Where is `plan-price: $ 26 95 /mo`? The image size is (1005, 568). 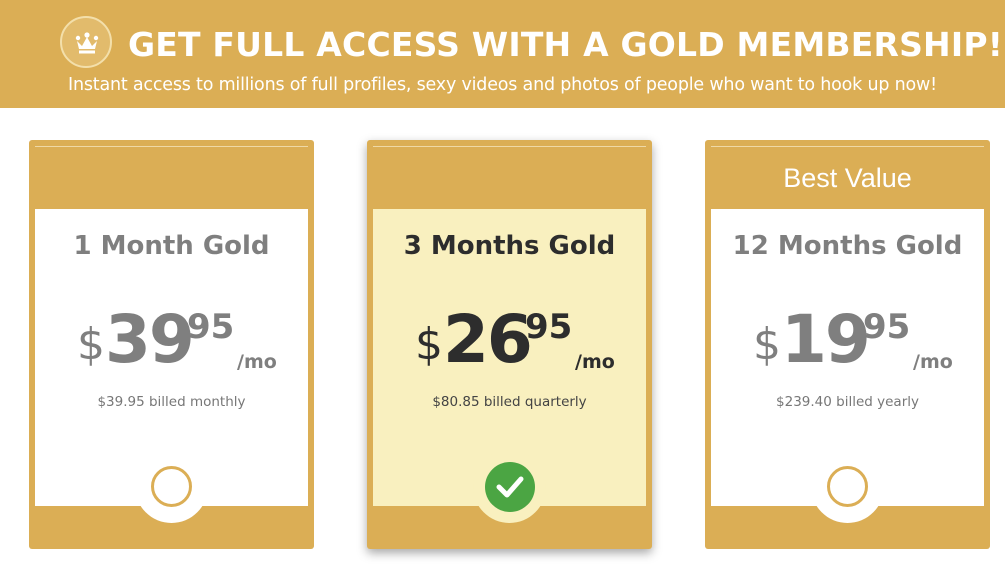
plan-price: $ 26 95 /mo is located at coordinates (520, 344).